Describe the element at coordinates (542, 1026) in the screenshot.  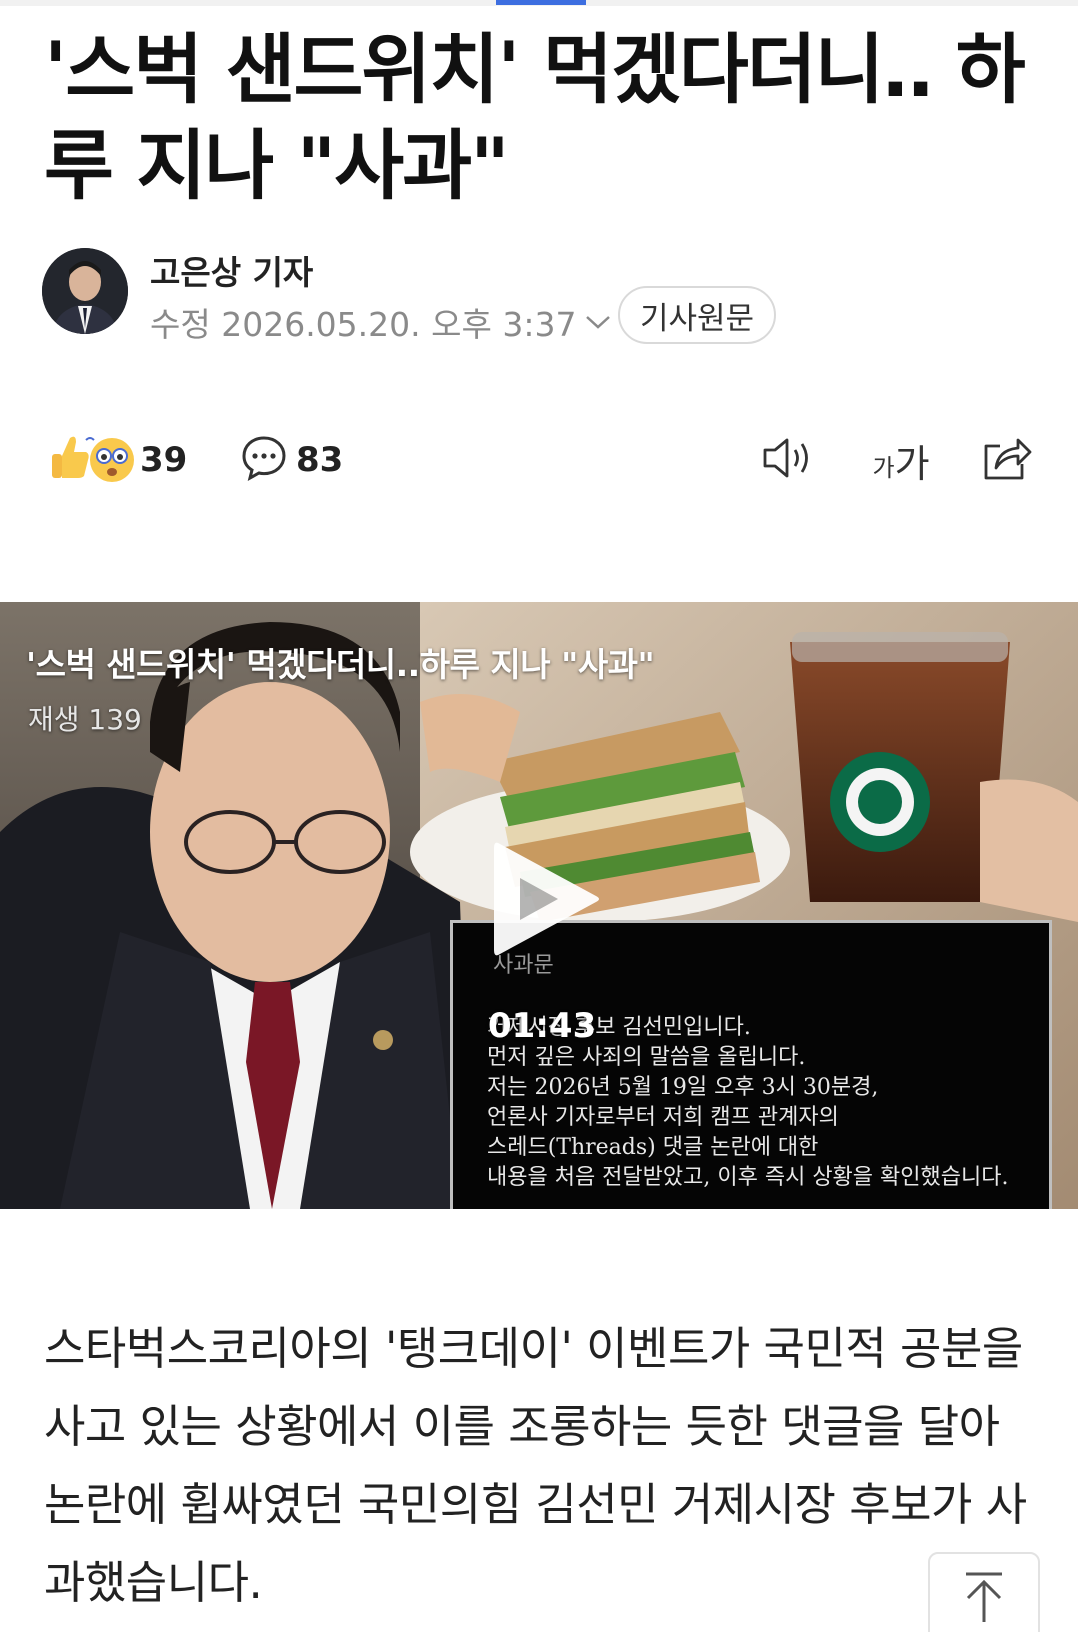
I see `video-duration: 01:43` at that location.